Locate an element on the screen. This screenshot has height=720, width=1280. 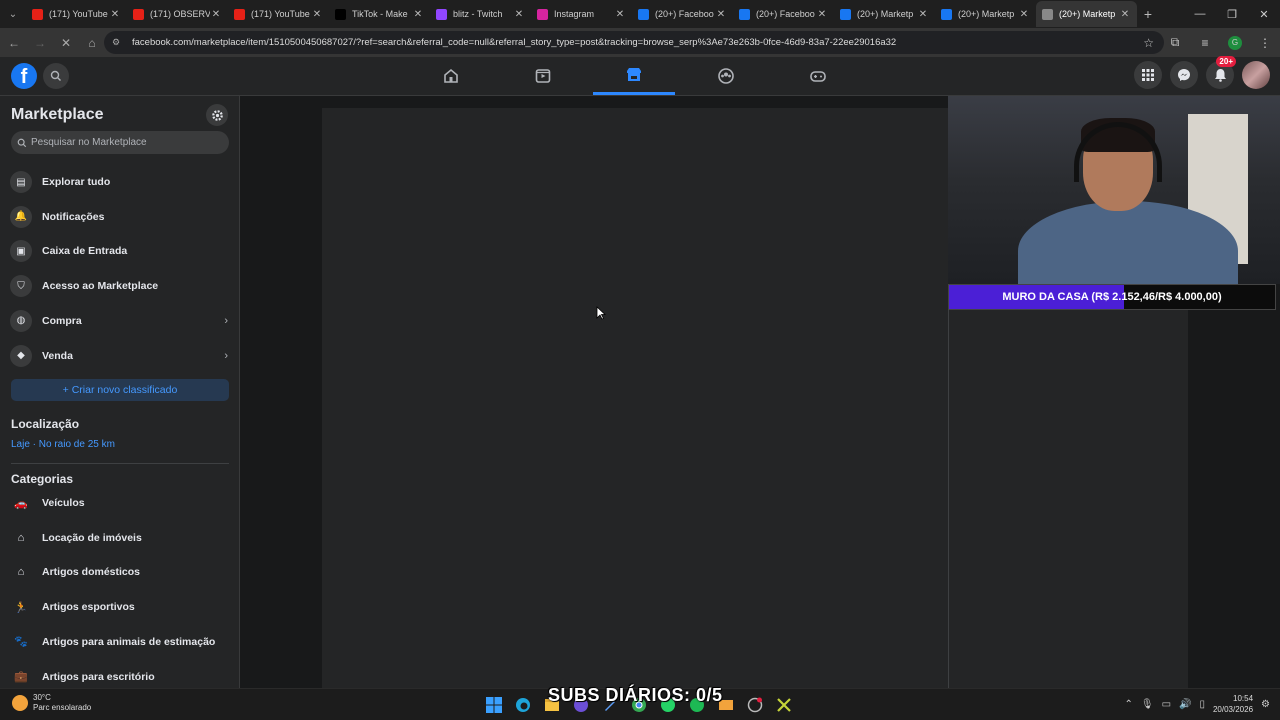
sidebar-item: ▣ Caixa de Entrada is located at coordinates (120, 251).